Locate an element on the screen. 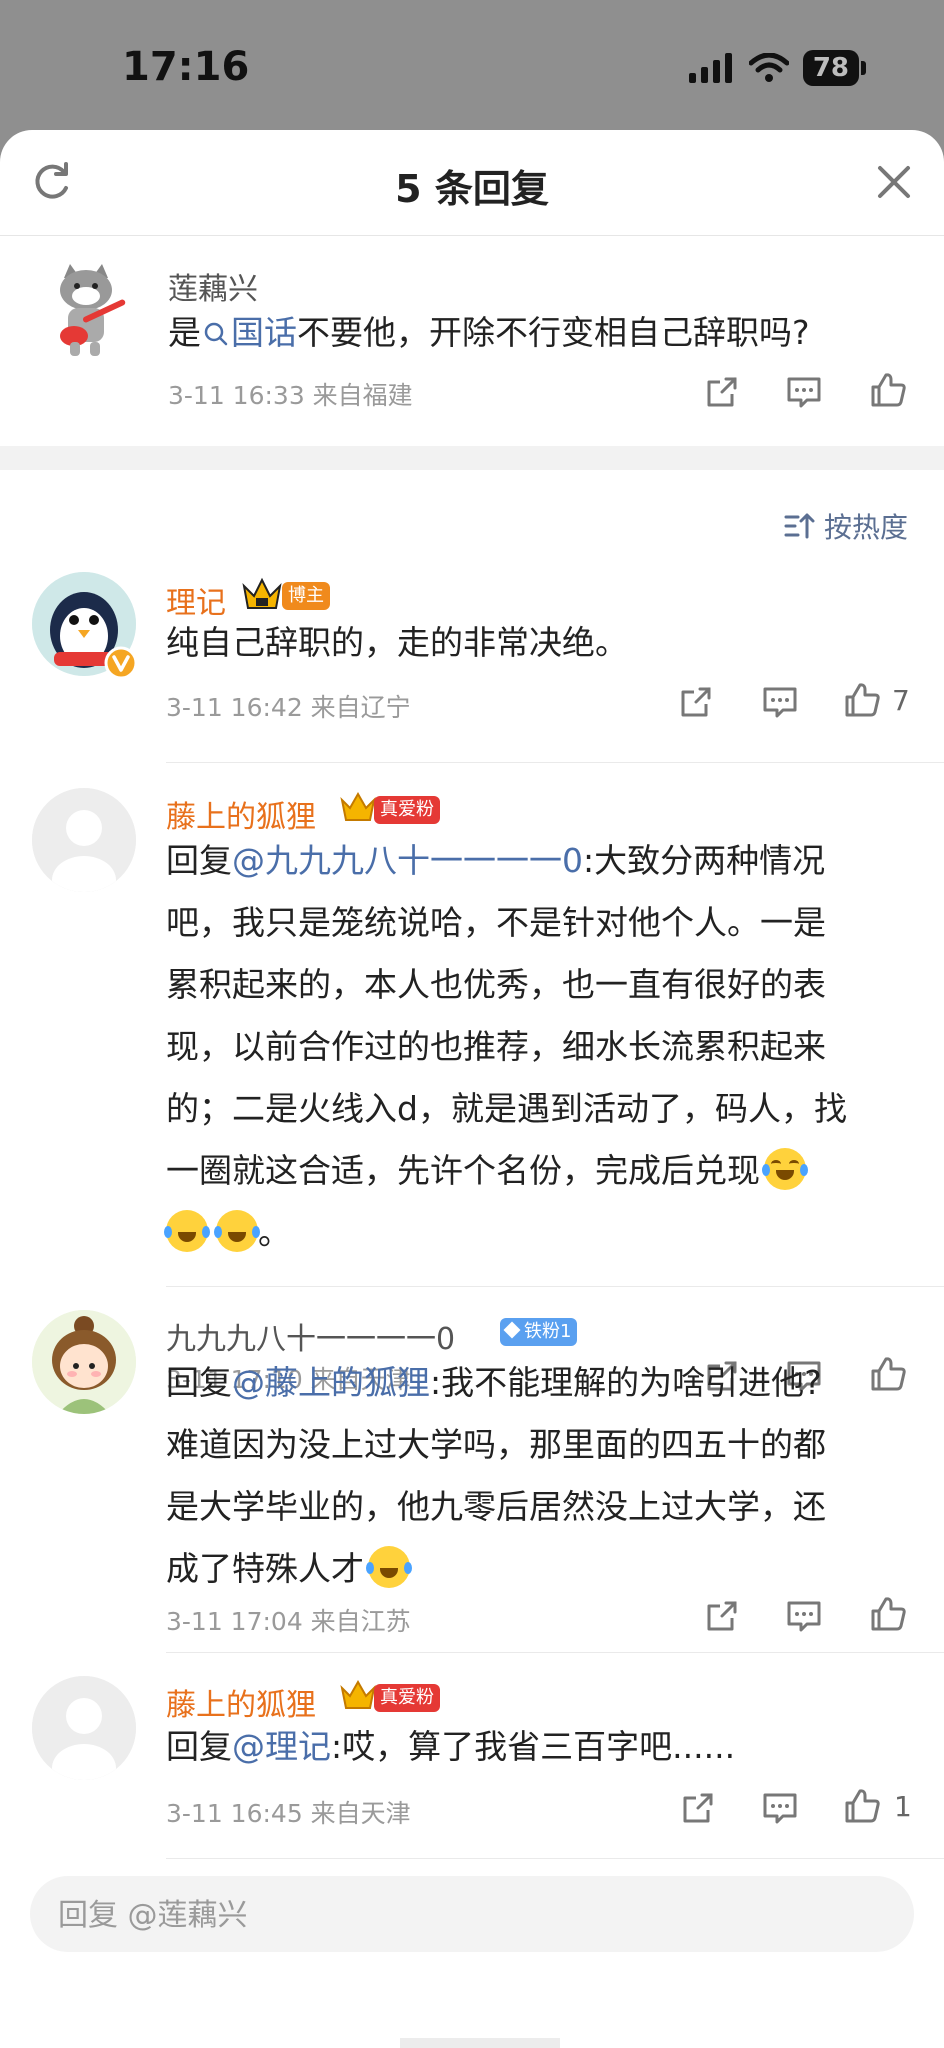 This screenshot has height=2048, width=944. root-meta: 3-11 16:33 来自福建 is located at coordinates (290, 395).